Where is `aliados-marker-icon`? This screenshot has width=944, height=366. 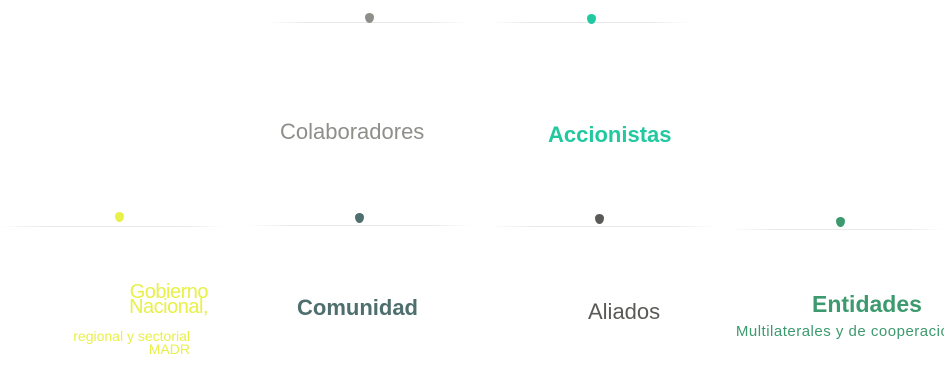 aliados-marker-icon is located at coordinates (599, 219).